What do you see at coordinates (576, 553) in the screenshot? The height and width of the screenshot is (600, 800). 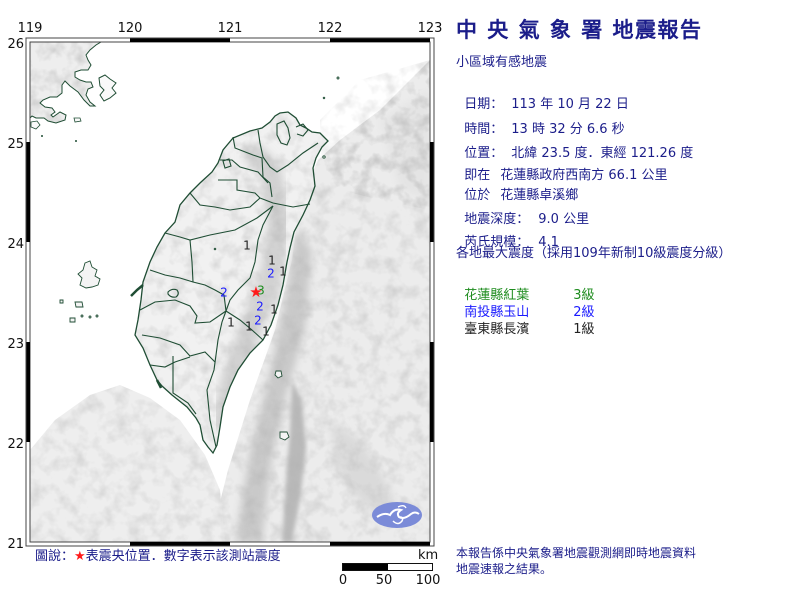 I see `footnote-line: 本報告係中央氣象署地震觀測網即時地震資料` at bounding box center [576, 553].